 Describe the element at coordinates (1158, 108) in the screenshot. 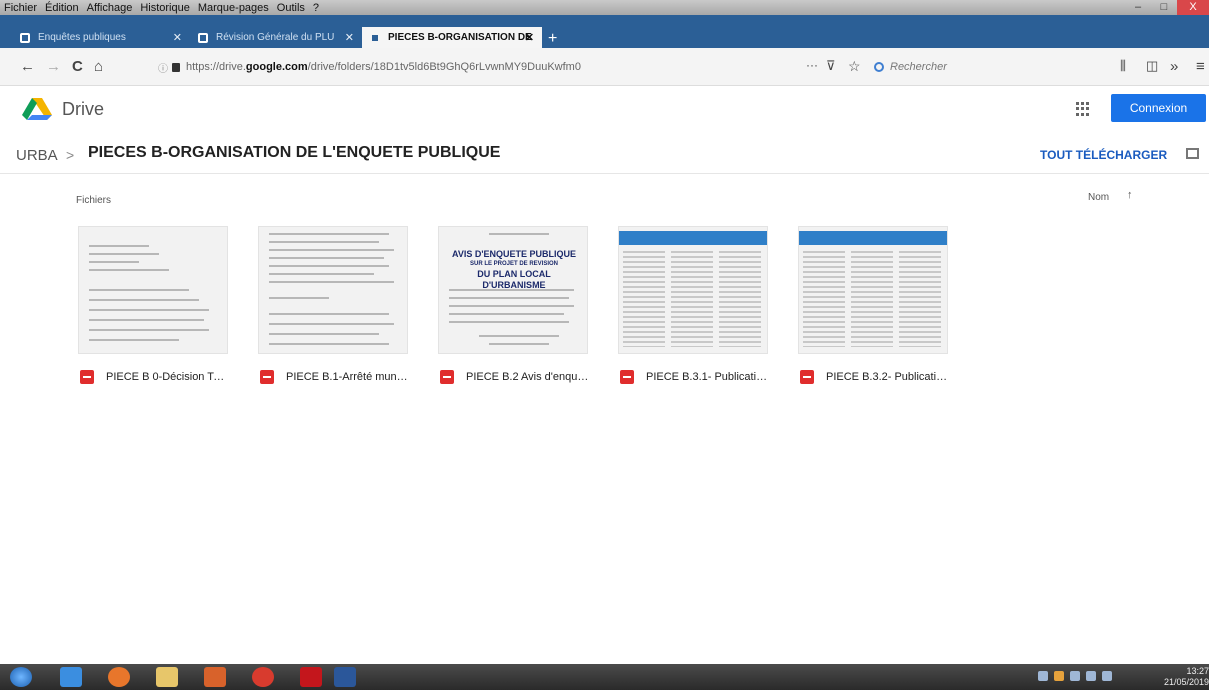

I see `signin-button: Connexion` at that location.